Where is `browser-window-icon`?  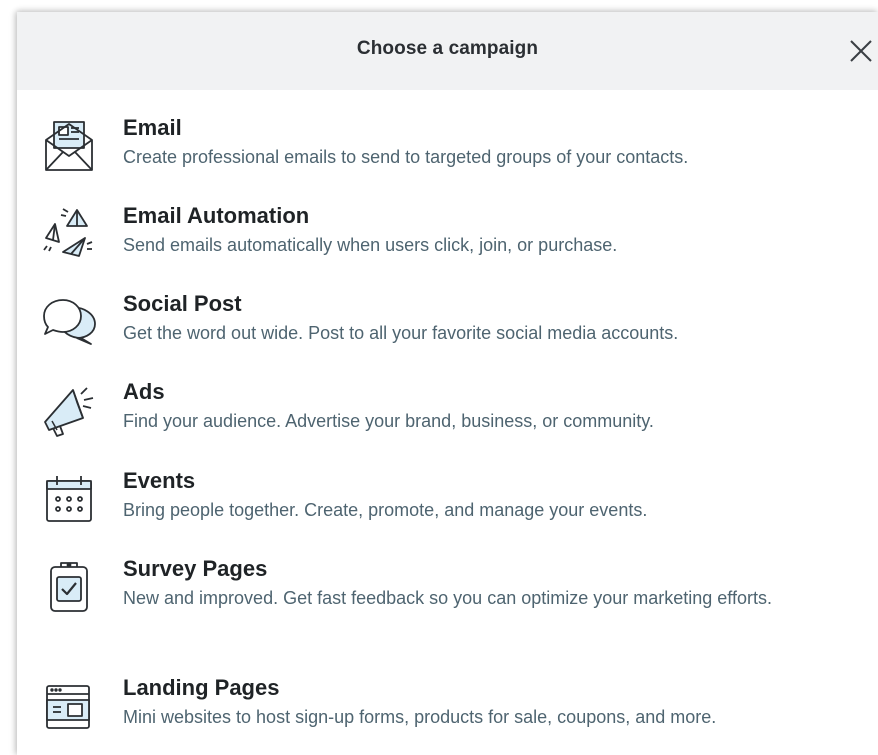 browser-window-icon is located at coordinates (69, 710).